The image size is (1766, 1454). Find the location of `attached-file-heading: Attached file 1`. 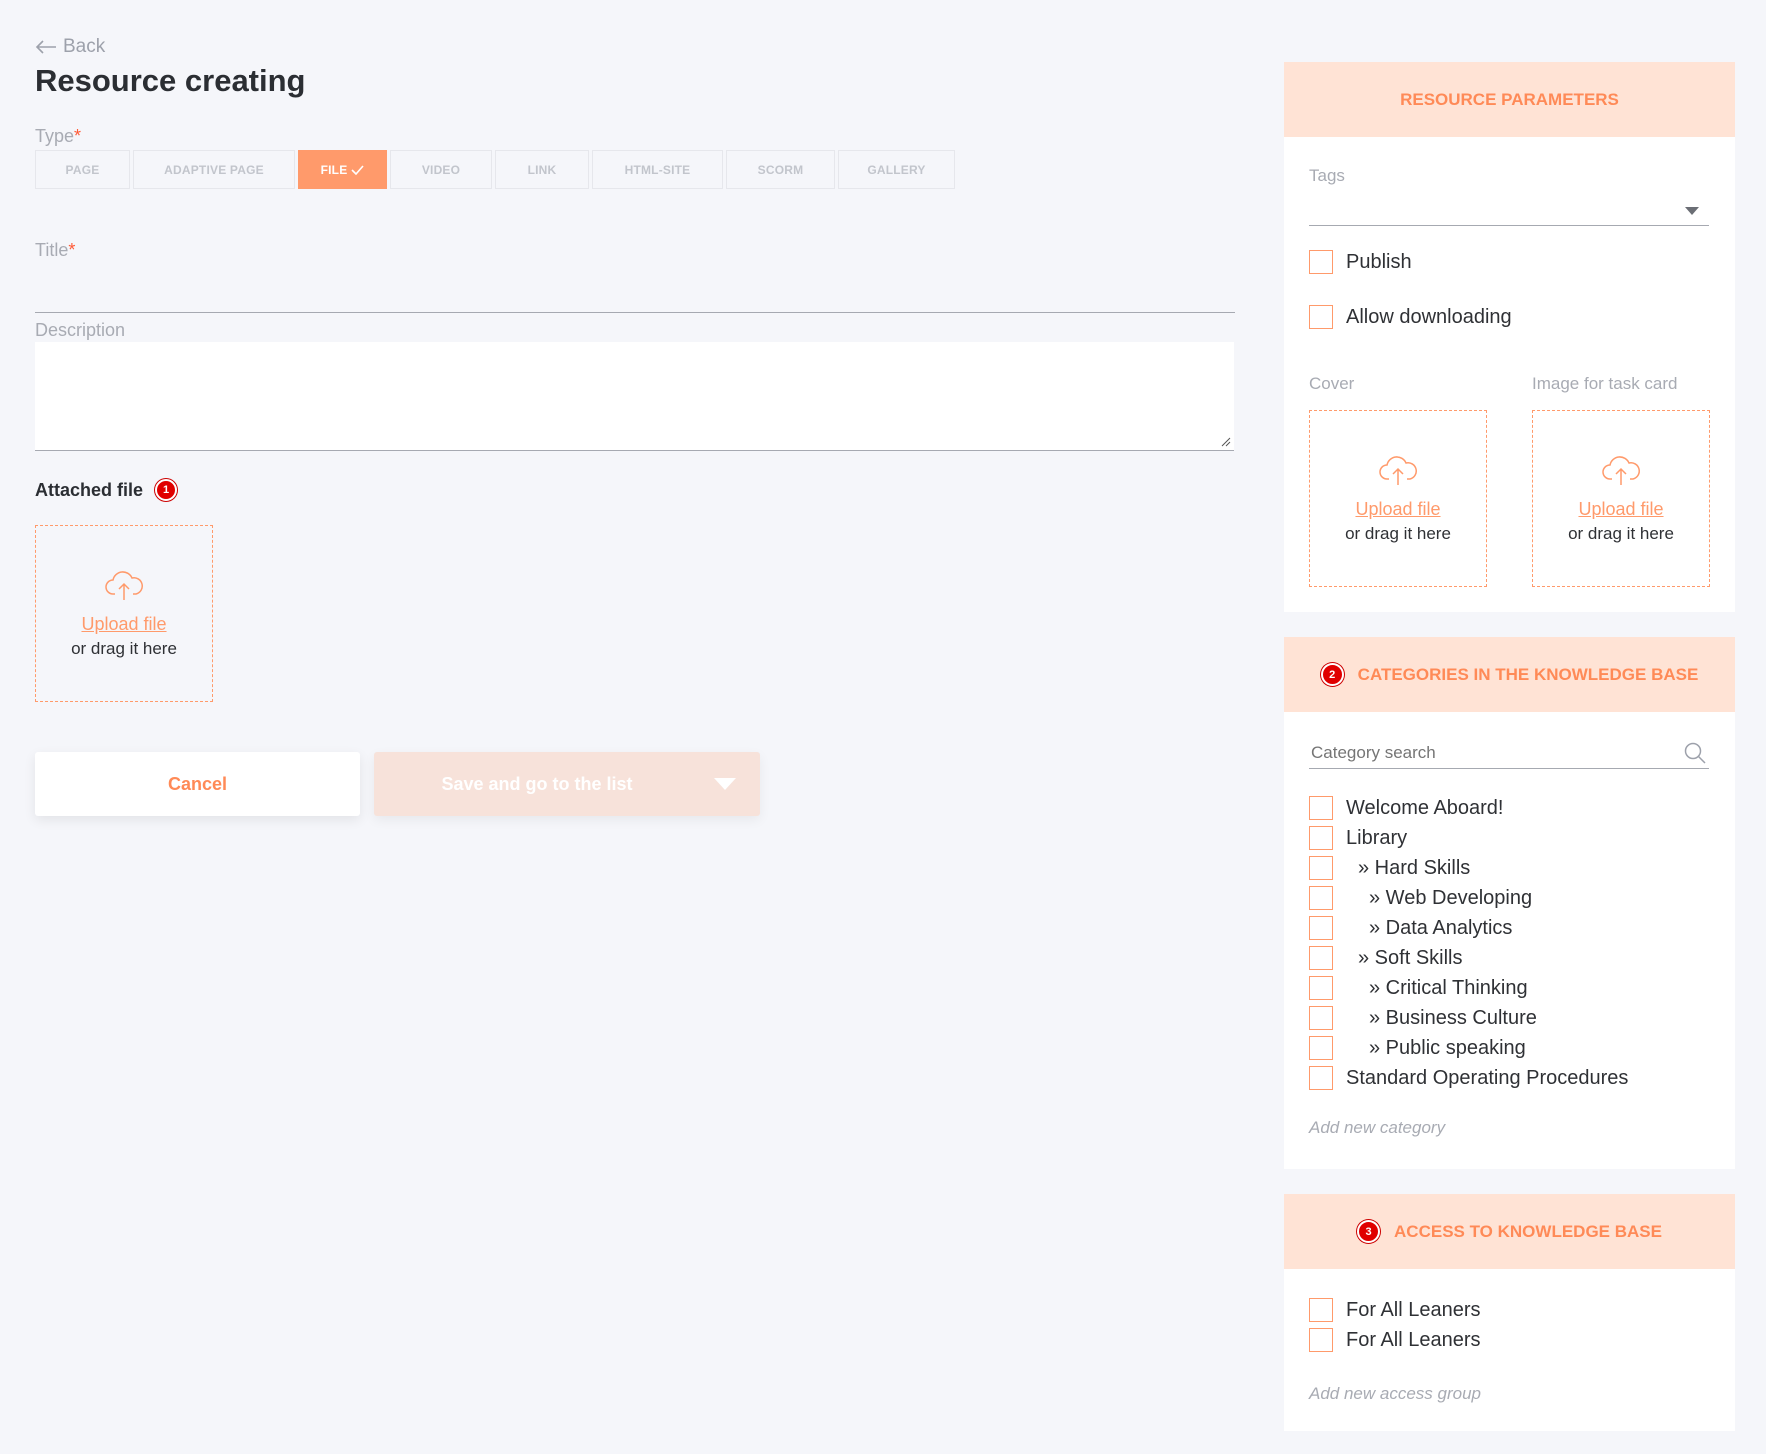

attached-file-heading: Attached file 1 is located at coordinates (106, 490).